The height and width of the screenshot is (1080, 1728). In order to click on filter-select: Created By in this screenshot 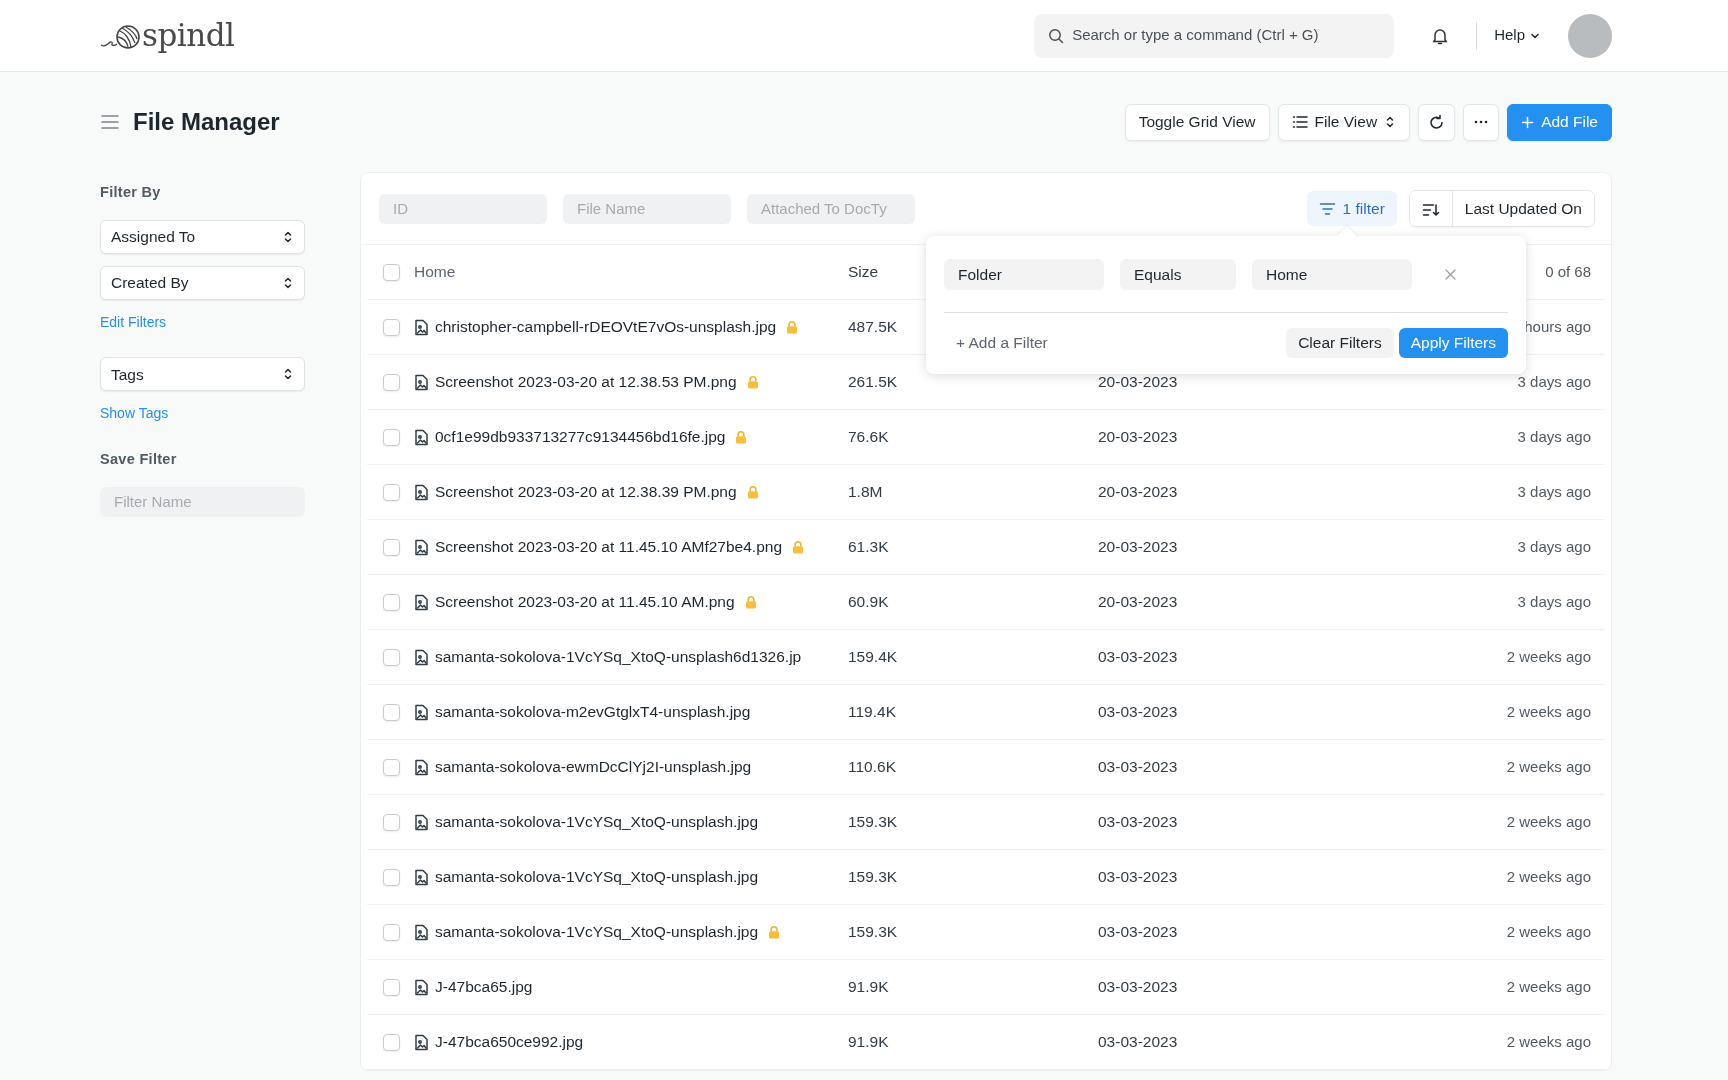, I will do `click(202, 282)`.